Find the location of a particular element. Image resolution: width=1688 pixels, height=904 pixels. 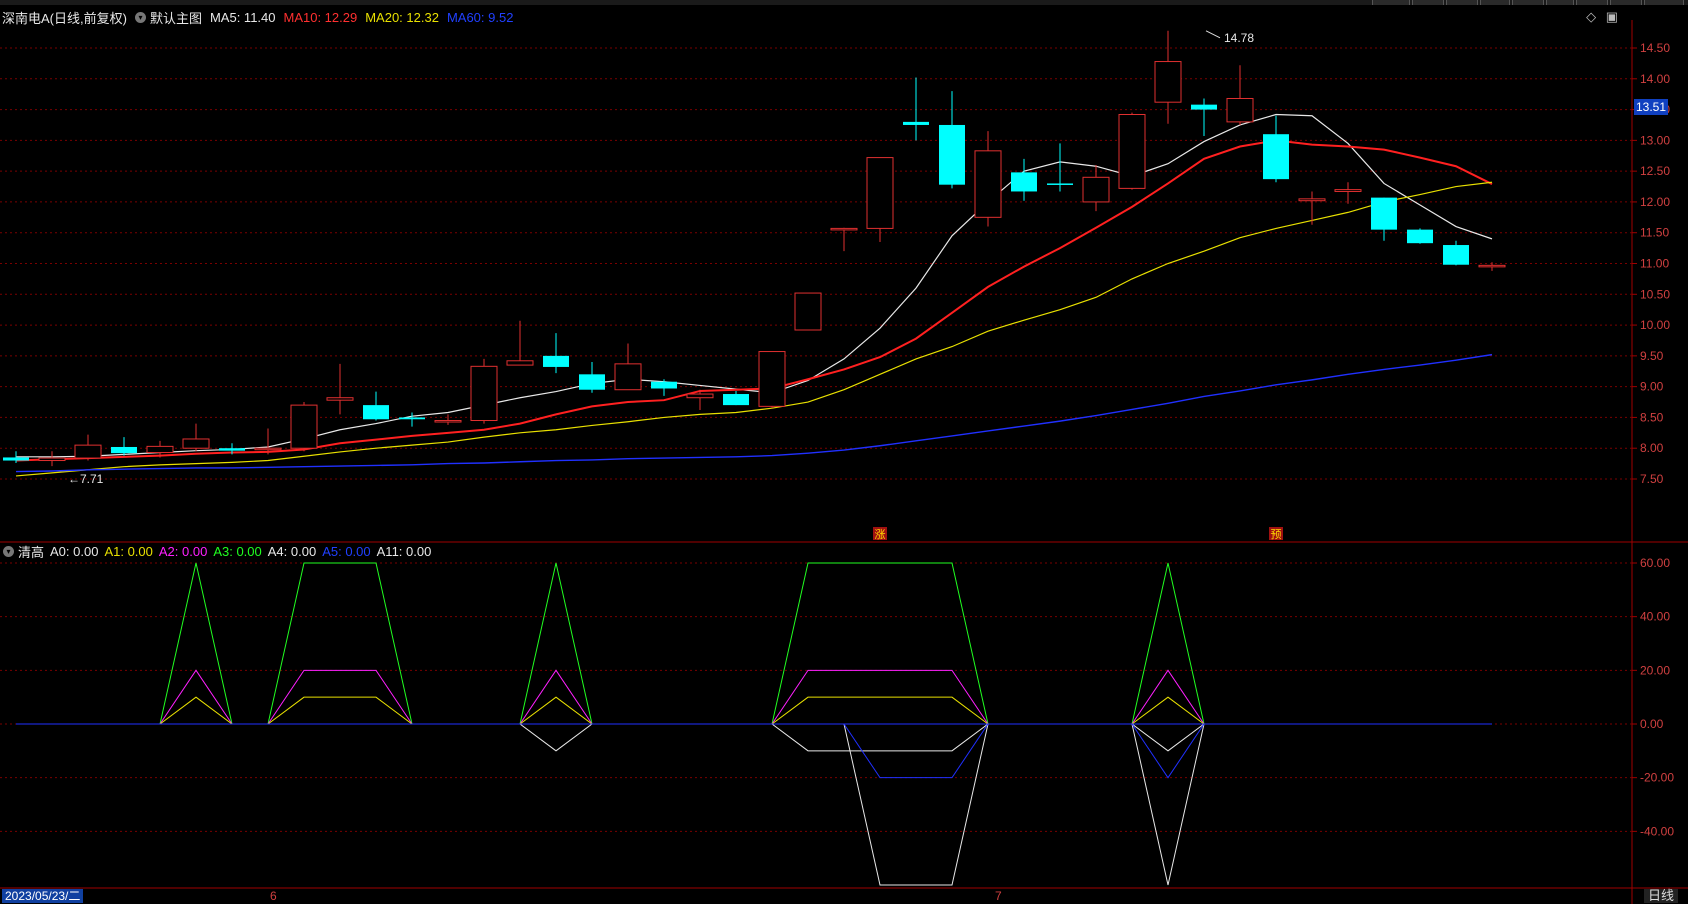

y-tick-label: 0.00 is located at coordinates (1652, 724).